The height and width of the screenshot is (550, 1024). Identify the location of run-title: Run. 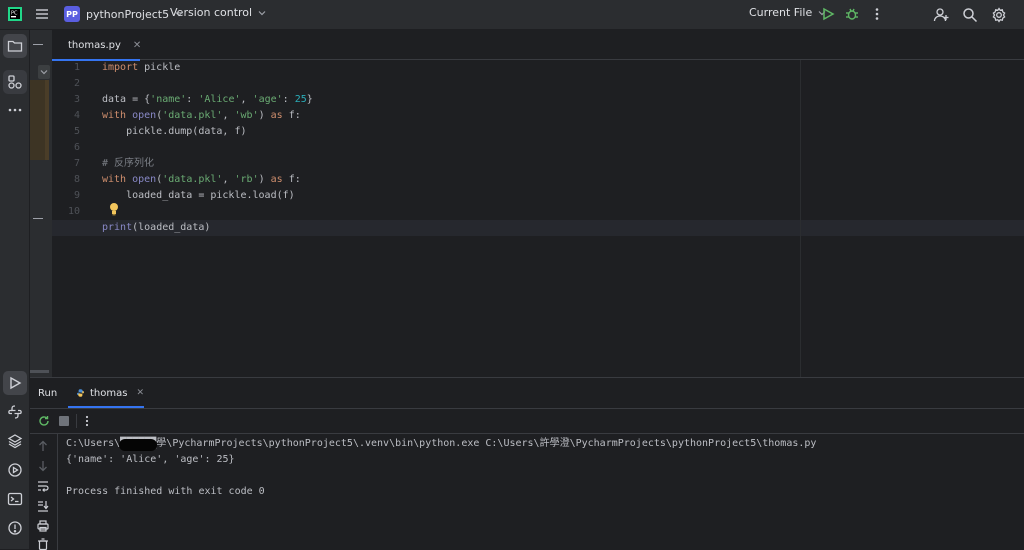
(48, 393).